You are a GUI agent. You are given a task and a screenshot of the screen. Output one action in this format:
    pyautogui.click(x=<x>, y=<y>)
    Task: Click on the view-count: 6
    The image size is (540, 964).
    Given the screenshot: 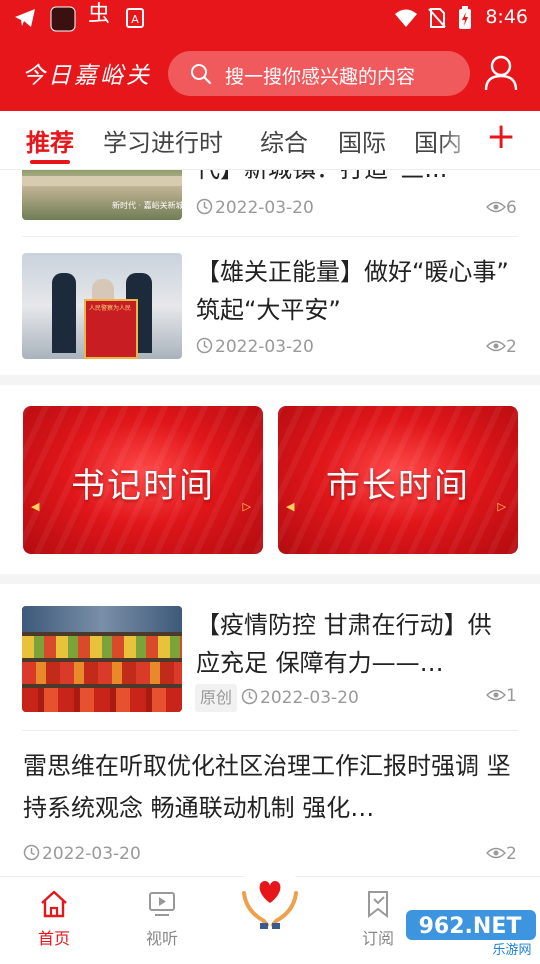 What is the action you would take?
    pyautogui.click(x=501, y=208)
    